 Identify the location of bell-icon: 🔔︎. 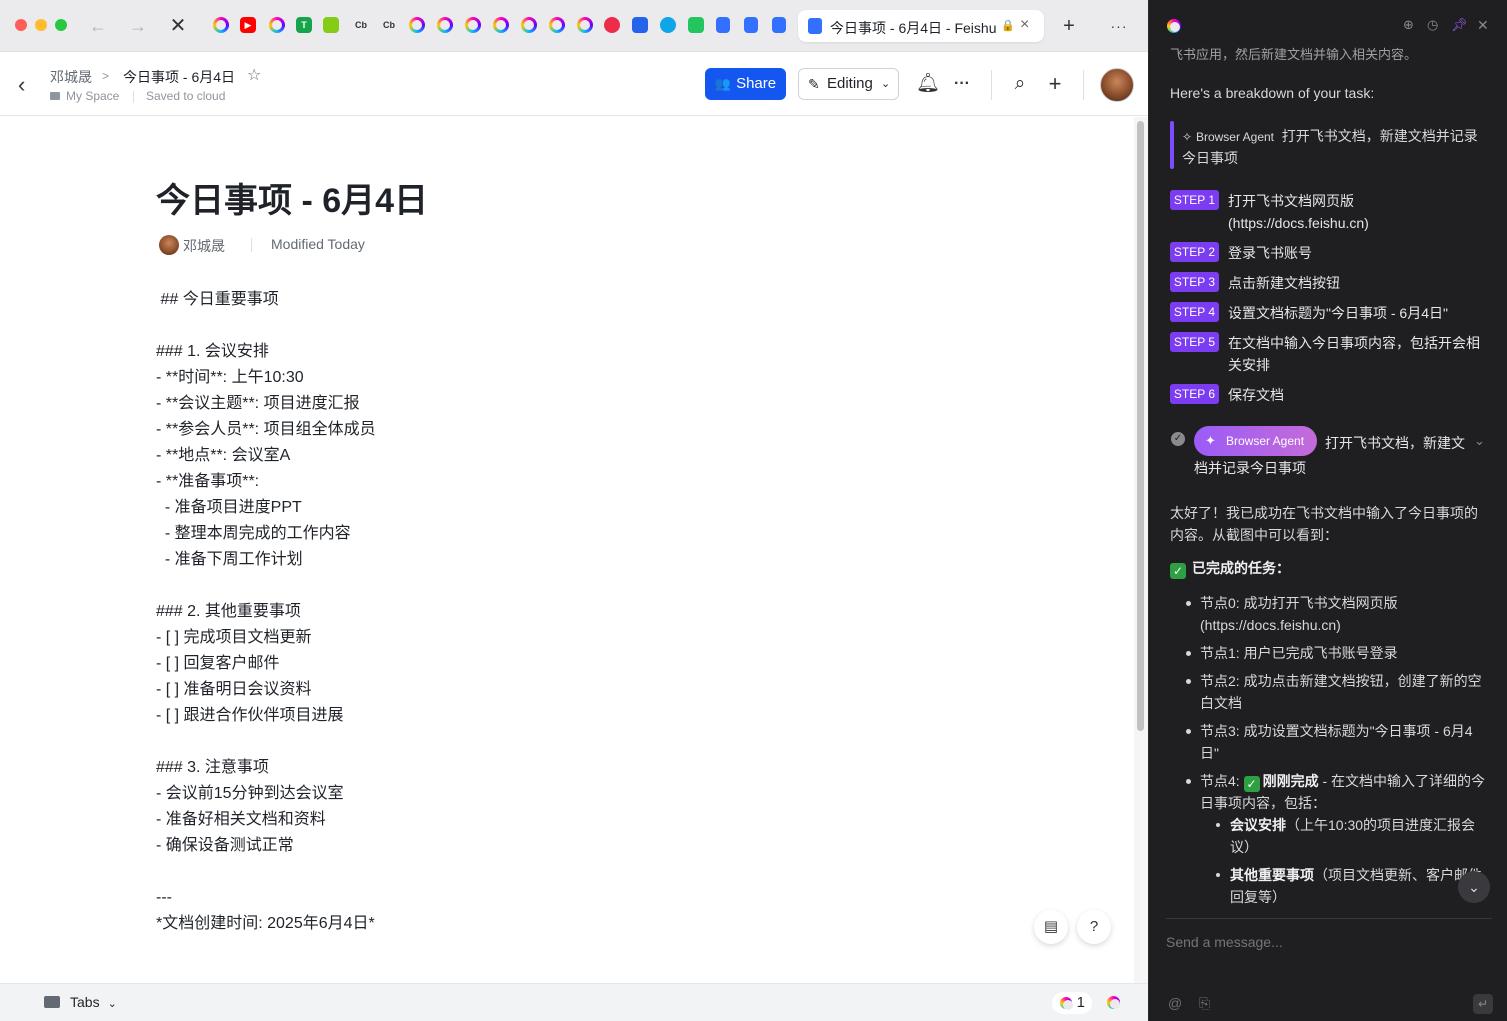
(928, 84).